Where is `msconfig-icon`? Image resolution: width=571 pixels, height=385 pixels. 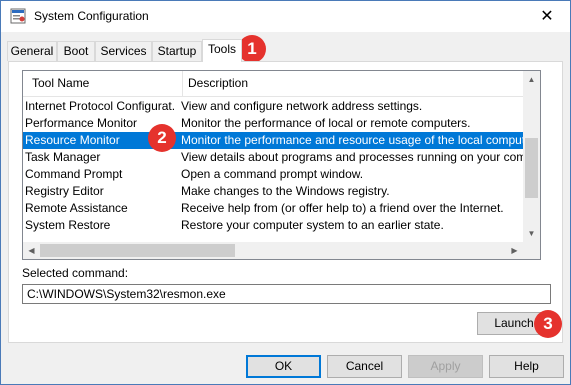
msconfig-icon is located at coordinates (18, 16).